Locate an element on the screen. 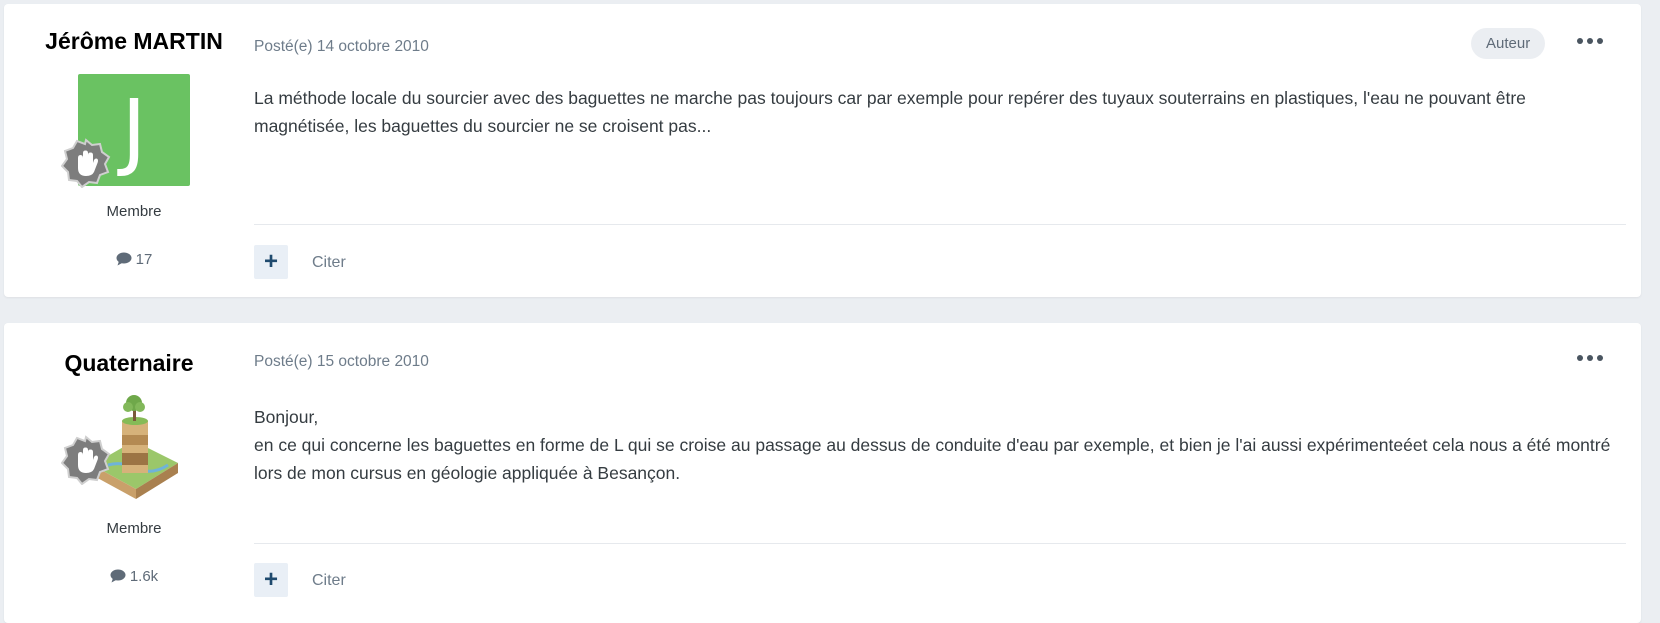 The image size is (1660, 623). post-count-value: 17 is located at coordinates (144, 259).